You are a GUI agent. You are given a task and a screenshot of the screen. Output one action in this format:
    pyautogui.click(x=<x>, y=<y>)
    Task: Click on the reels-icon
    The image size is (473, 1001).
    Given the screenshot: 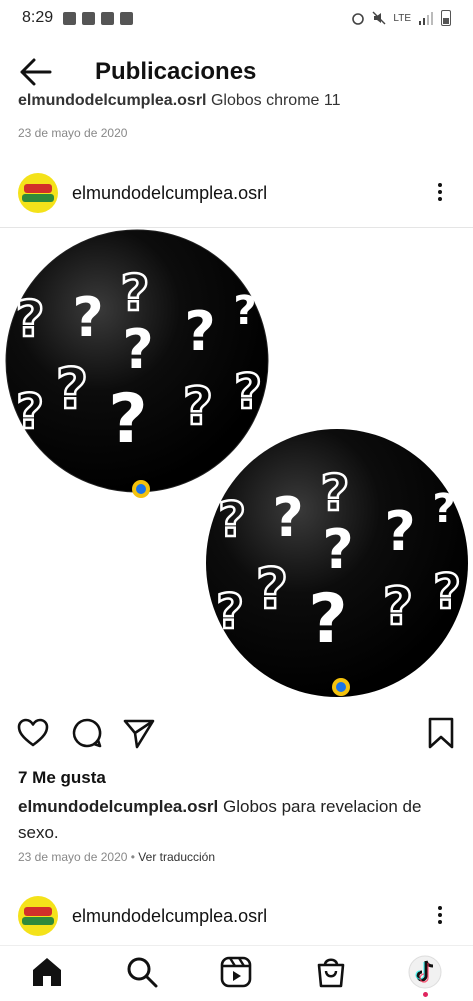 What is the action you would take?
    pyautogui.click(x=236, y=972)
    